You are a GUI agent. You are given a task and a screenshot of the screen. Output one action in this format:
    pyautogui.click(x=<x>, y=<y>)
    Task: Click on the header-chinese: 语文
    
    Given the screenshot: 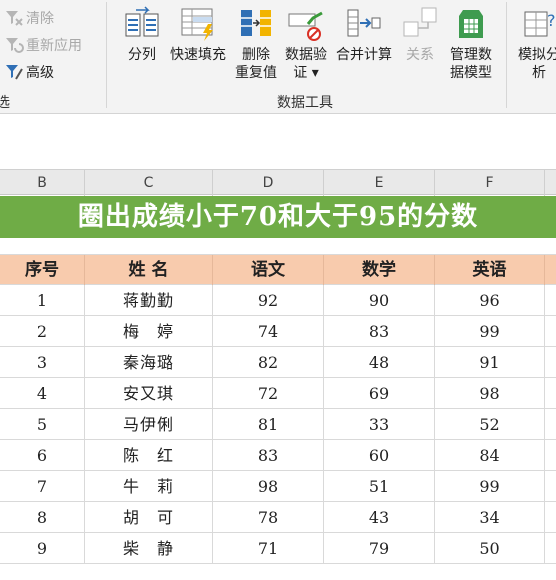 What is the action you would take?
    pyautogui.click(x=268, y=270)
    